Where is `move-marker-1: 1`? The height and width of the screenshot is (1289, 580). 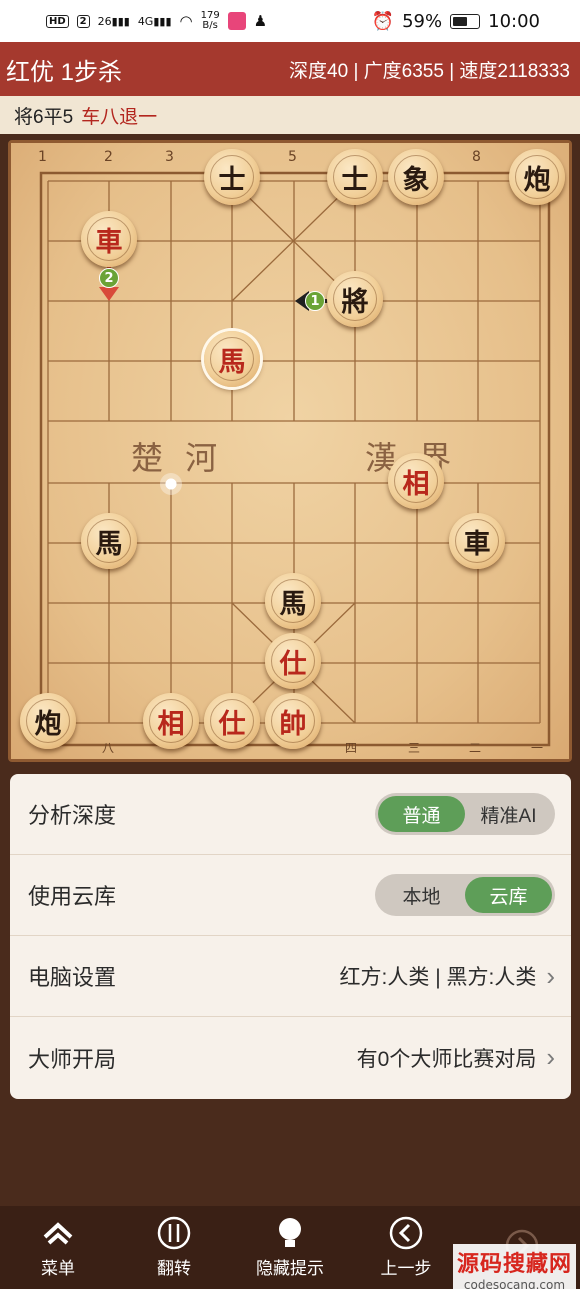 move-marker-1: 1 is located at coordinates (315, 301).